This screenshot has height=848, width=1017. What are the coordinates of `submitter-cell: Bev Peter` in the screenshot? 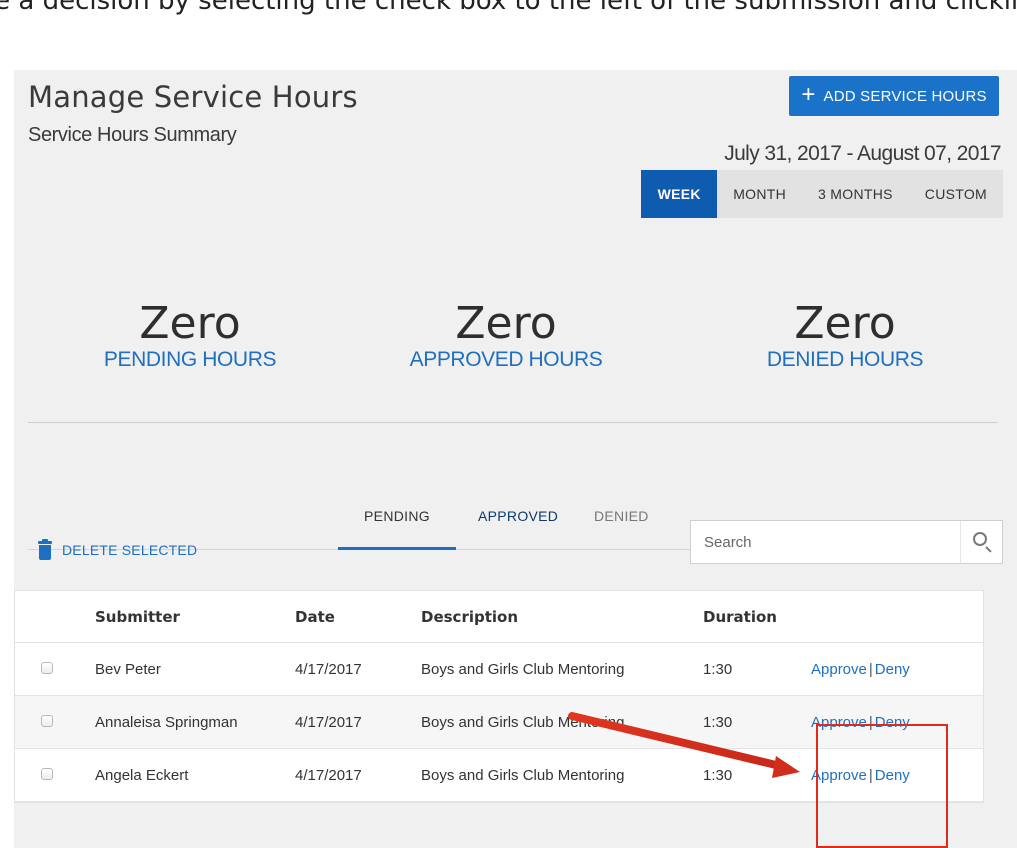 It's located at (128, 669).